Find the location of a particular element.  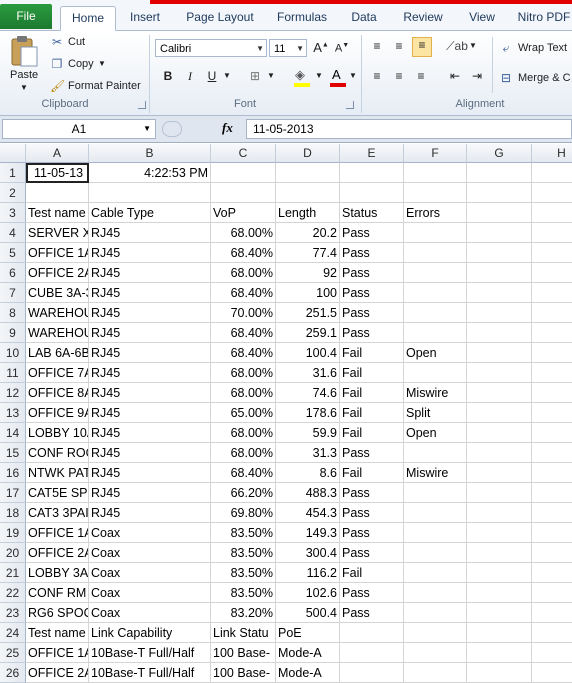

cell-d18: 454.3 is located at coordinates (308, 513).